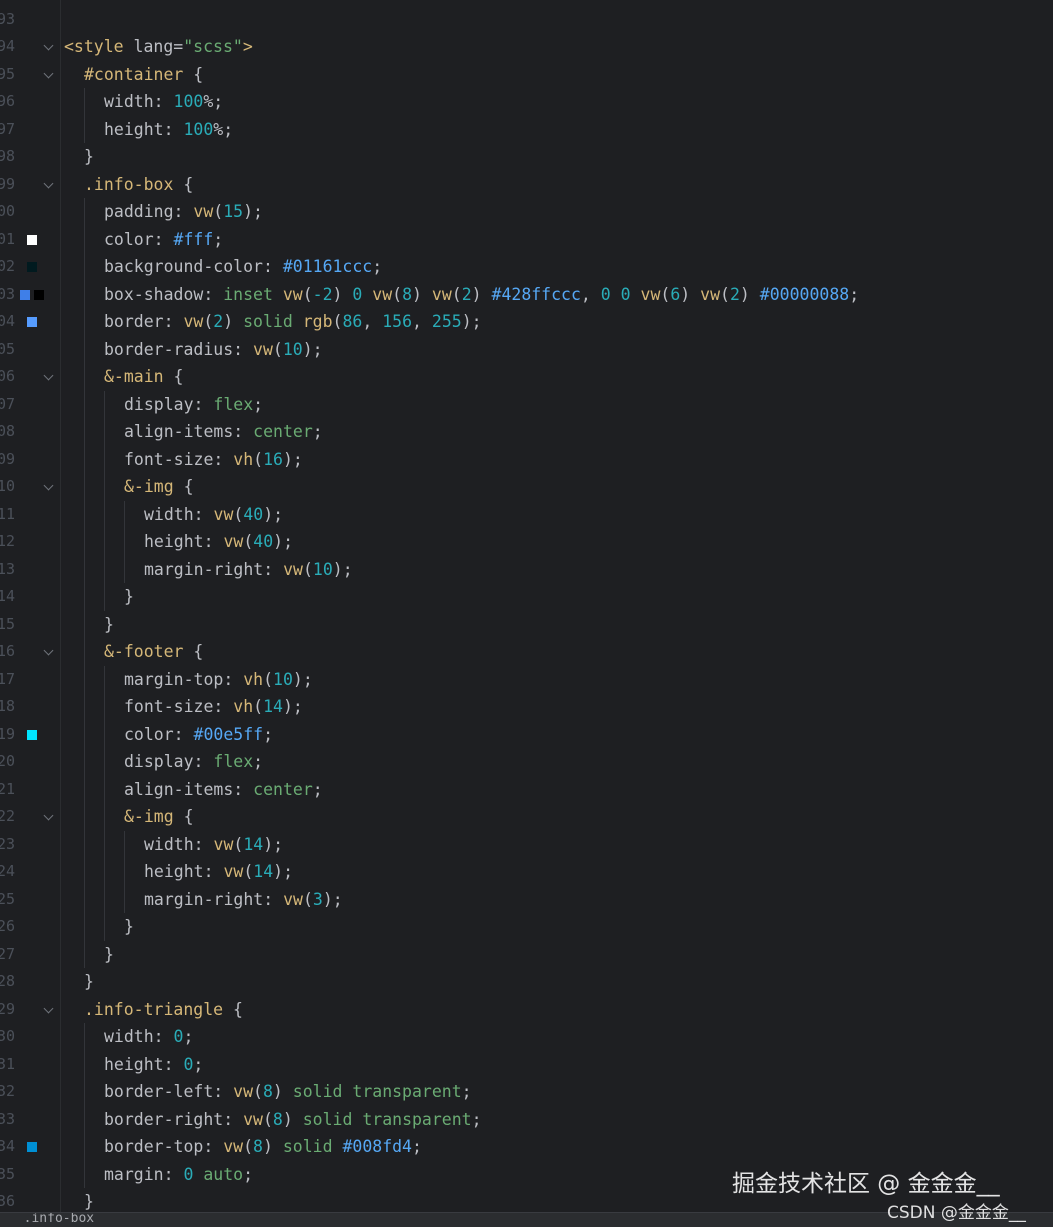 The height and width of the screenshot is (1227, 1053). What do you see at coordinates (526, 130) in the screenshot?
I see `code-line: 97 height: 100%;` at bounding box center [526, 130].